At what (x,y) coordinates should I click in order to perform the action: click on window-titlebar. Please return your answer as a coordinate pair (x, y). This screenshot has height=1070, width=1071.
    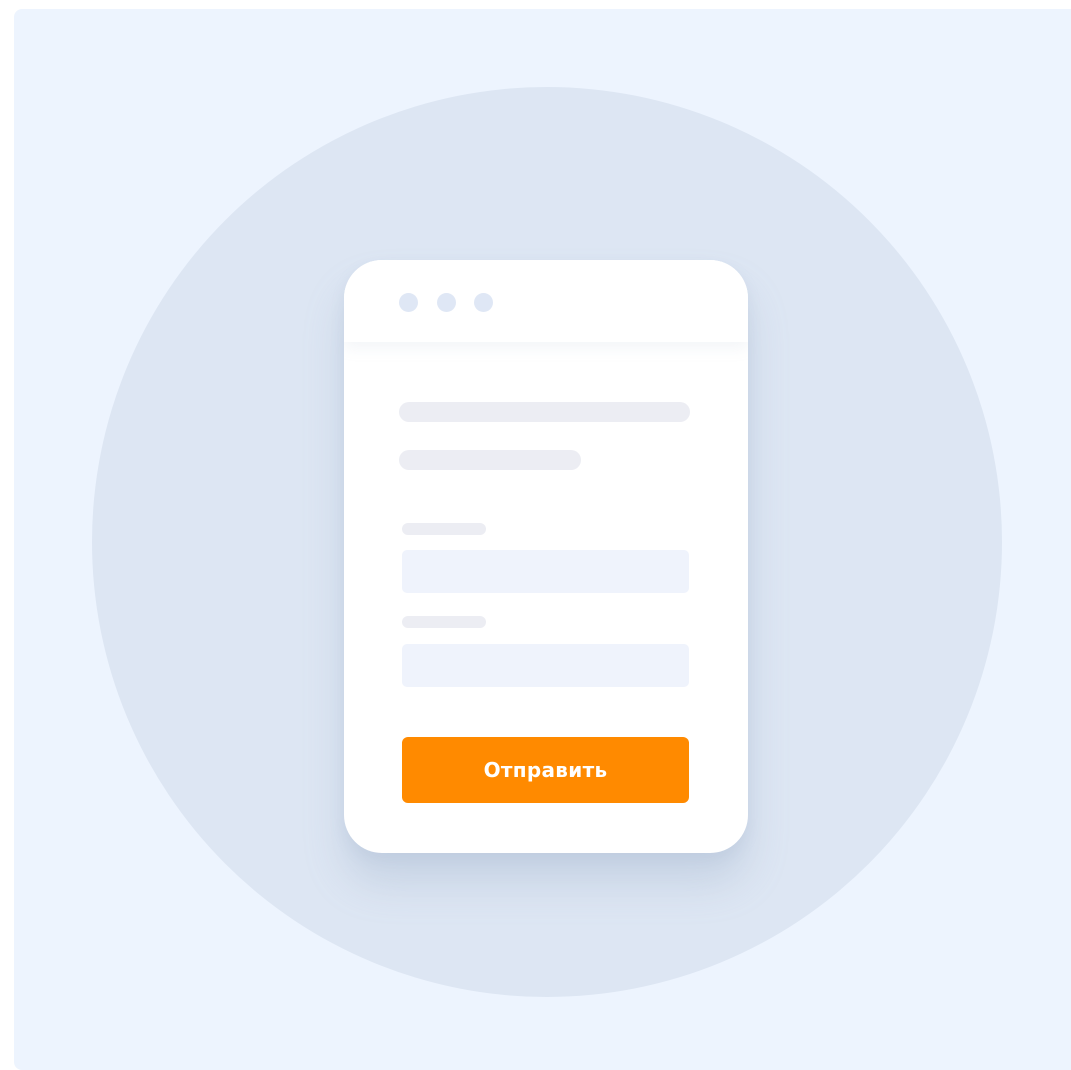
    Looking at the image, I should click on (546, 301).